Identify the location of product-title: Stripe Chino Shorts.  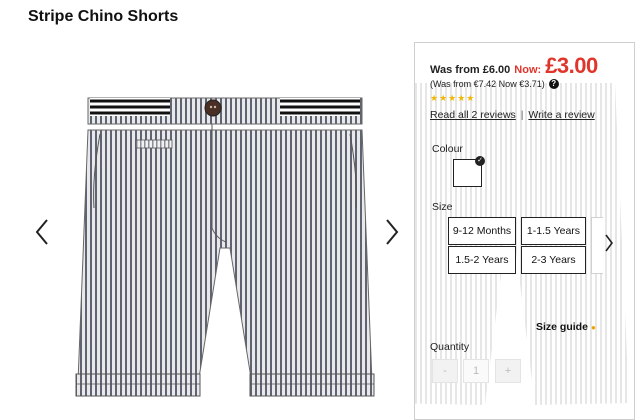
(103, 16).